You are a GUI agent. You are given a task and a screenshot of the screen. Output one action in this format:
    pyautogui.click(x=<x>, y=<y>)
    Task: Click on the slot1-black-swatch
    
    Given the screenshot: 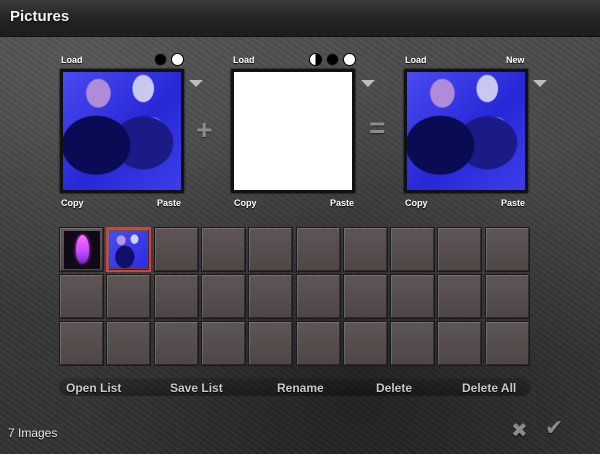 What is the action you would take?
    pyautogui.click(x=160, y=59)
    